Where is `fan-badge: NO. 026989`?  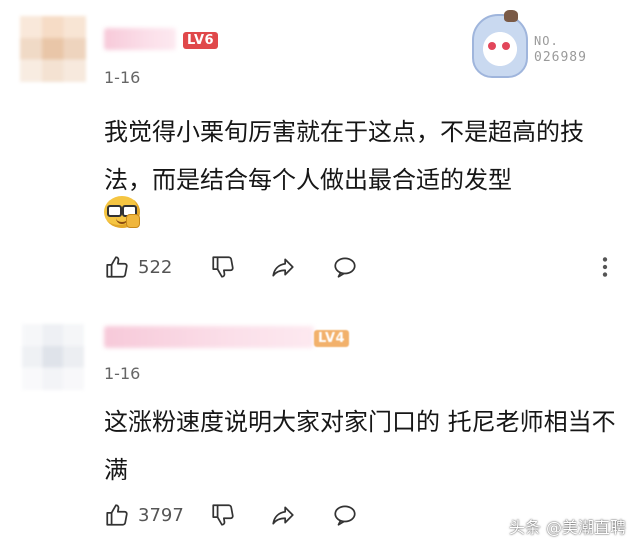 fan-badge: NO. 026989 is located at coordinates (535, 44).